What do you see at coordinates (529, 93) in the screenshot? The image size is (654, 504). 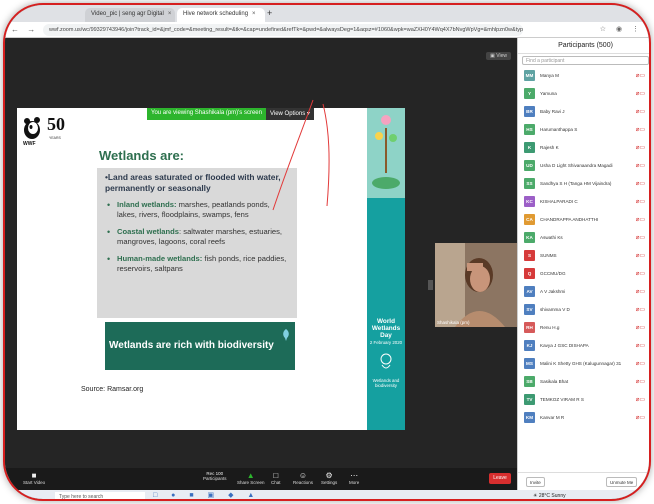 I see `avatar: Y` at bounding box center [529, 93].